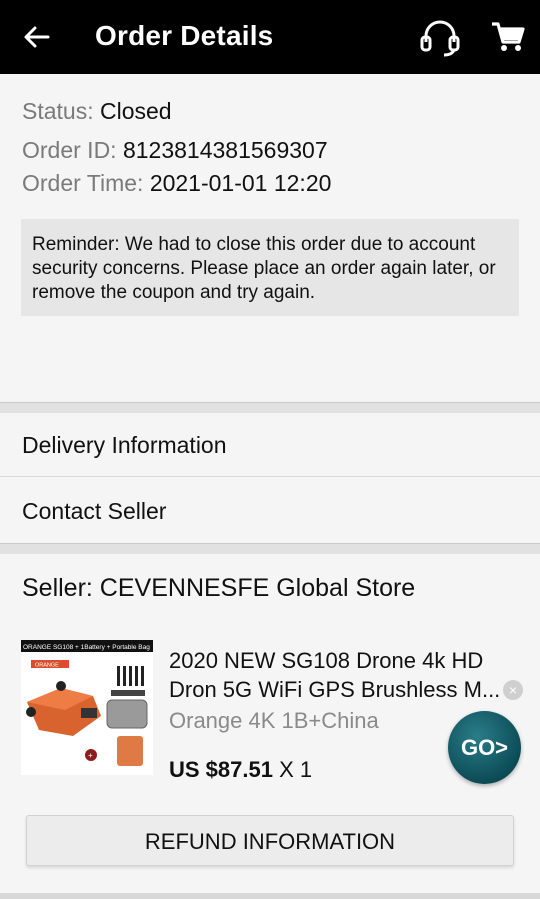  What do you see at coordinates (513, 690) in the screenshot?
I see `close-icon: ×` at bounding box center [513, 690].